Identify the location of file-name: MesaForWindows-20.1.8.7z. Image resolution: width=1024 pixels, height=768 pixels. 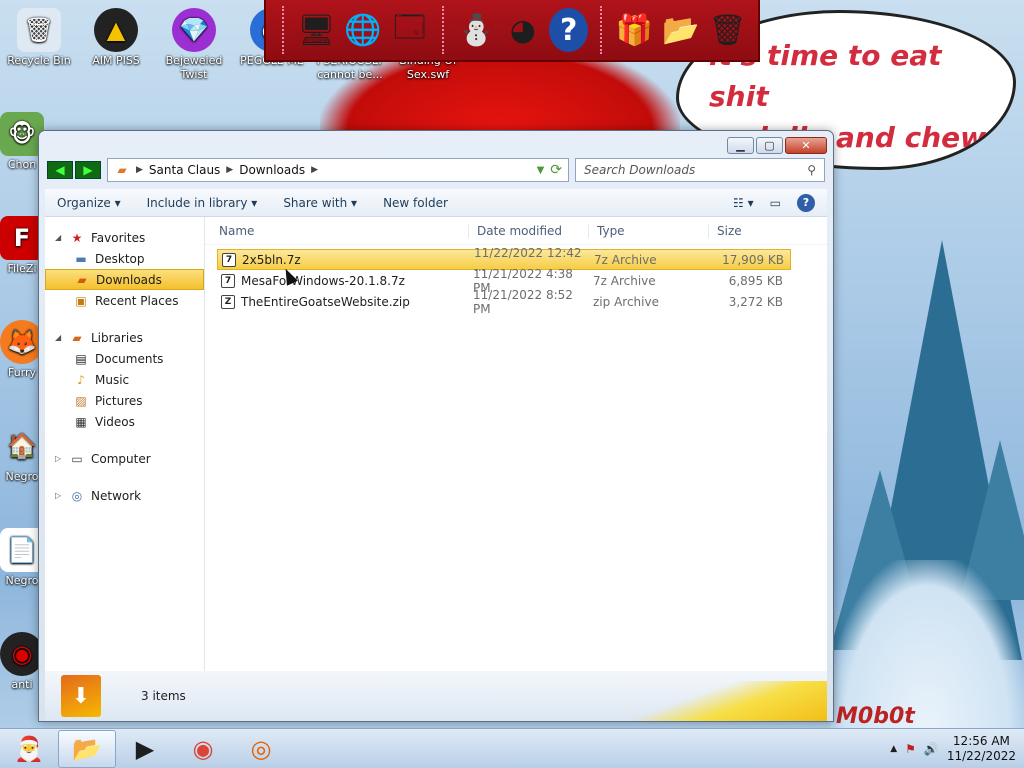
(323, 280).